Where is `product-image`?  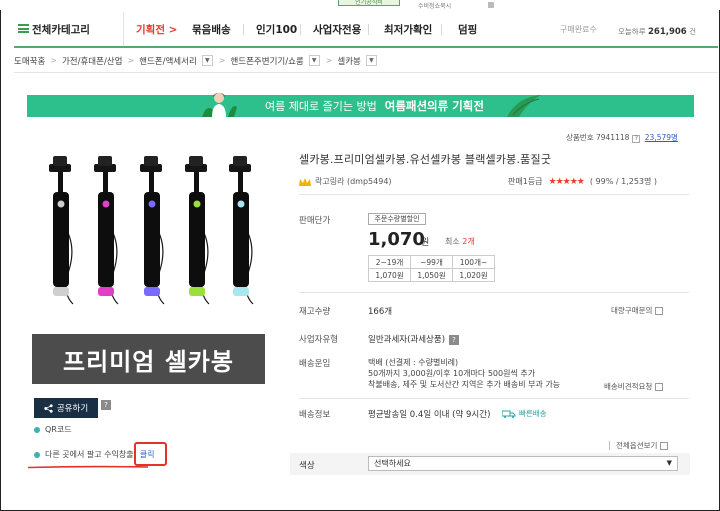
product-image is located at coordinates (149, 230).